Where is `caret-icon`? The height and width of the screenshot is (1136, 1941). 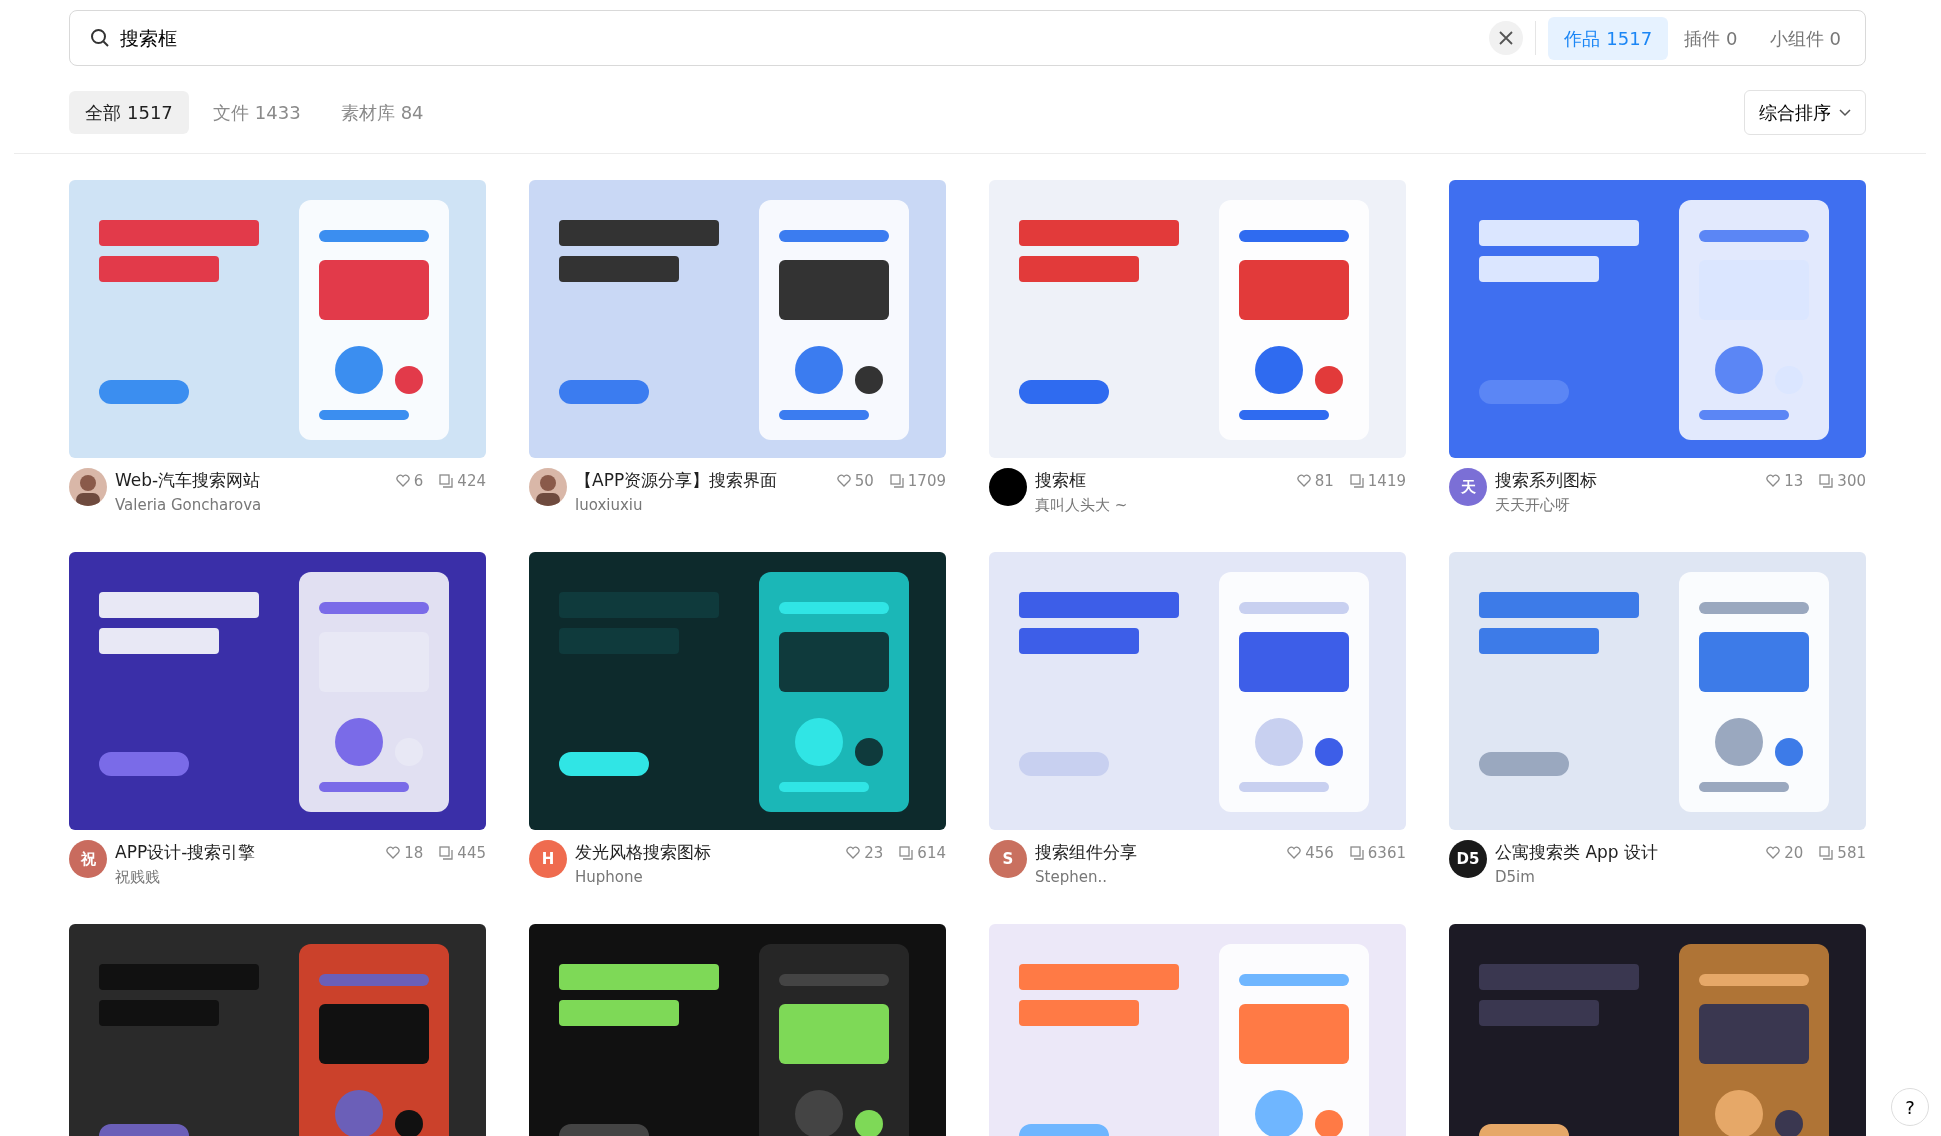 caret-icon is located at coordinates (1845, 112).